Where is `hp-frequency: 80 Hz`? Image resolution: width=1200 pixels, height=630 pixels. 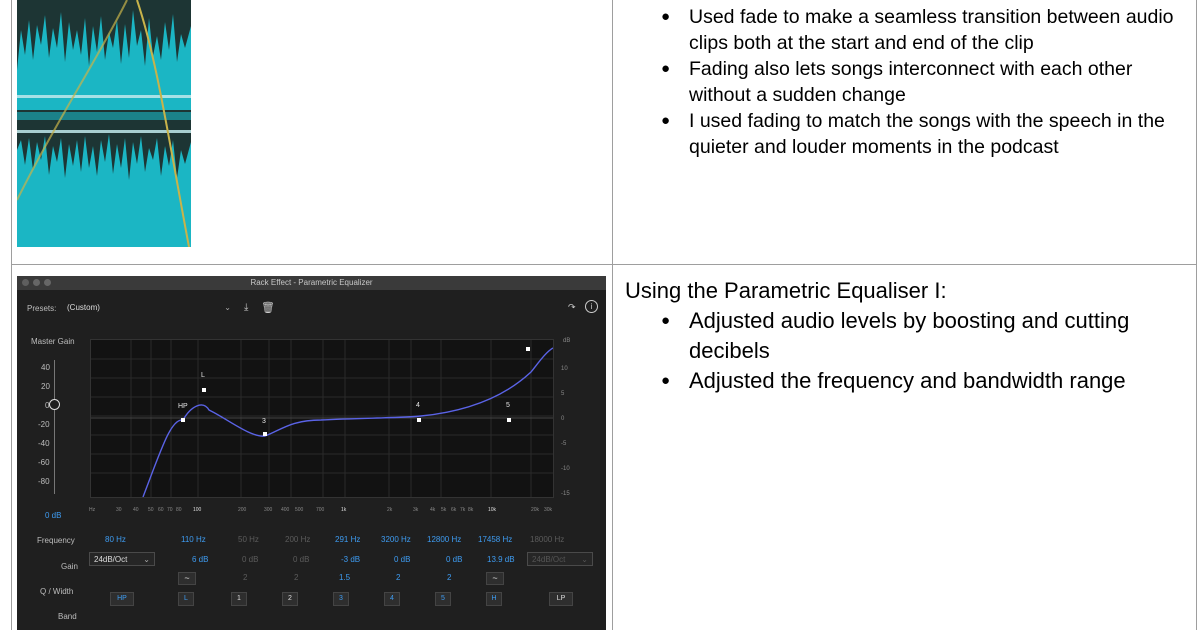 hp-frequency: 80 Hz is located at coordinates (115, 539).